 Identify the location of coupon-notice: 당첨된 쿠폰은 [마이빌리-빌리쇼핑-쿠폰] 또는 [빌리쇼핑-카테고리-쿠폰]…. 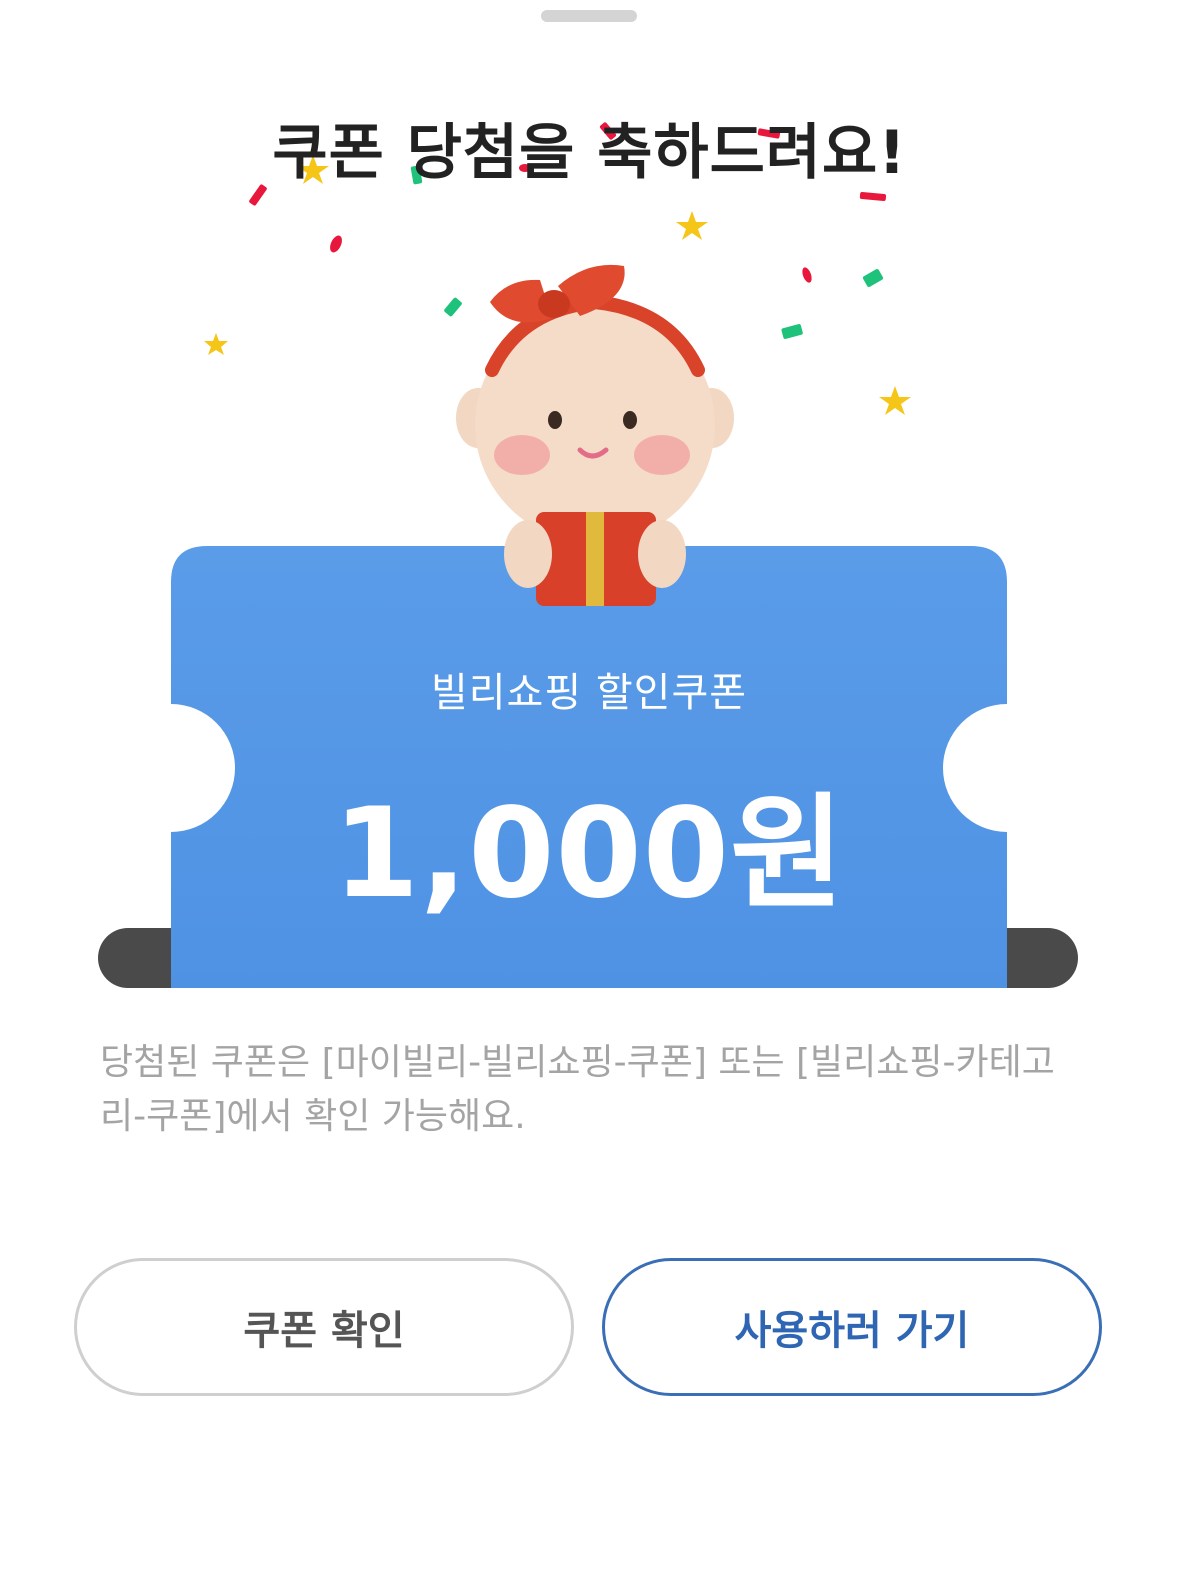
(577, 1089).